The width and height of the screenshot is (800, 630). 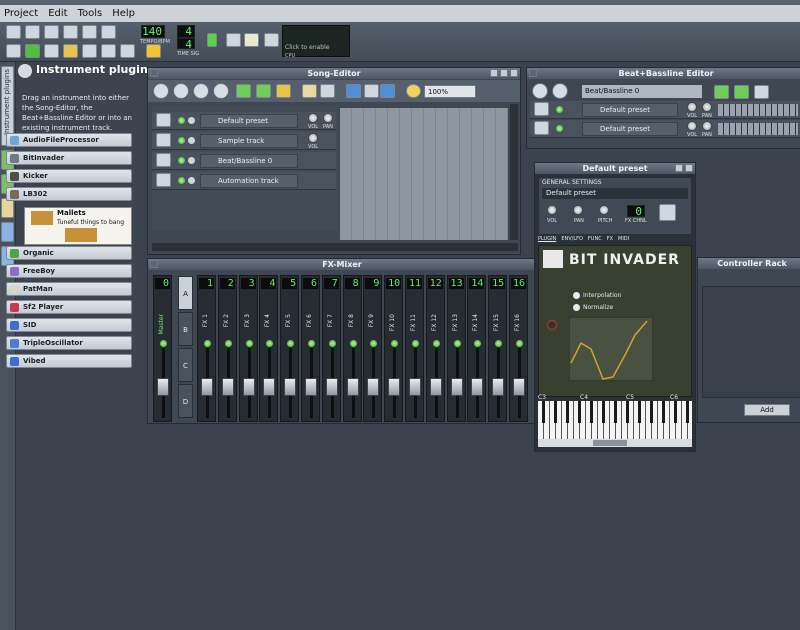 I want to click on plugin-item-tripleoscillator: TripleOscillator, so click(x=69, y=343).